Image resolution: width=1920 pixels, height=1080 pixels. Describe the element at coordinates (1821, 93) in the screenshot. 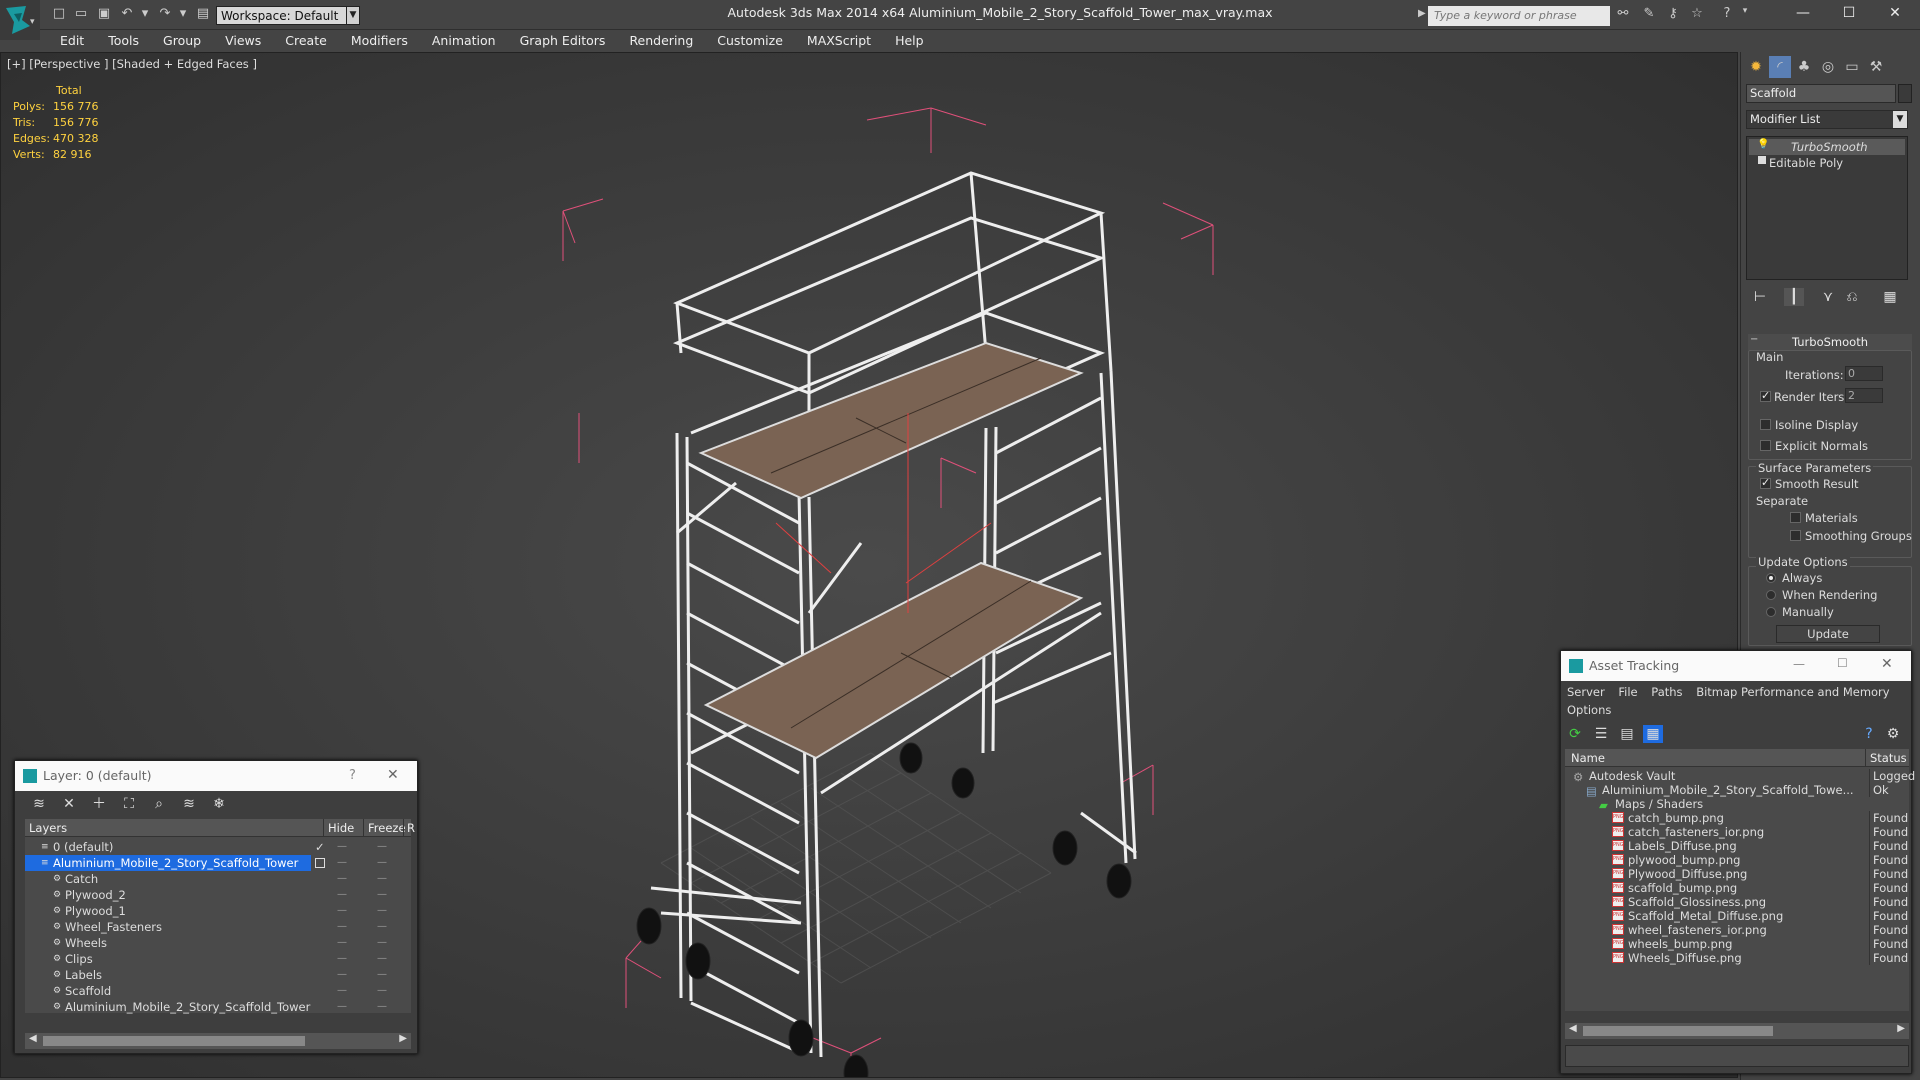

I see `object-name-input: Scaffold` at that location.